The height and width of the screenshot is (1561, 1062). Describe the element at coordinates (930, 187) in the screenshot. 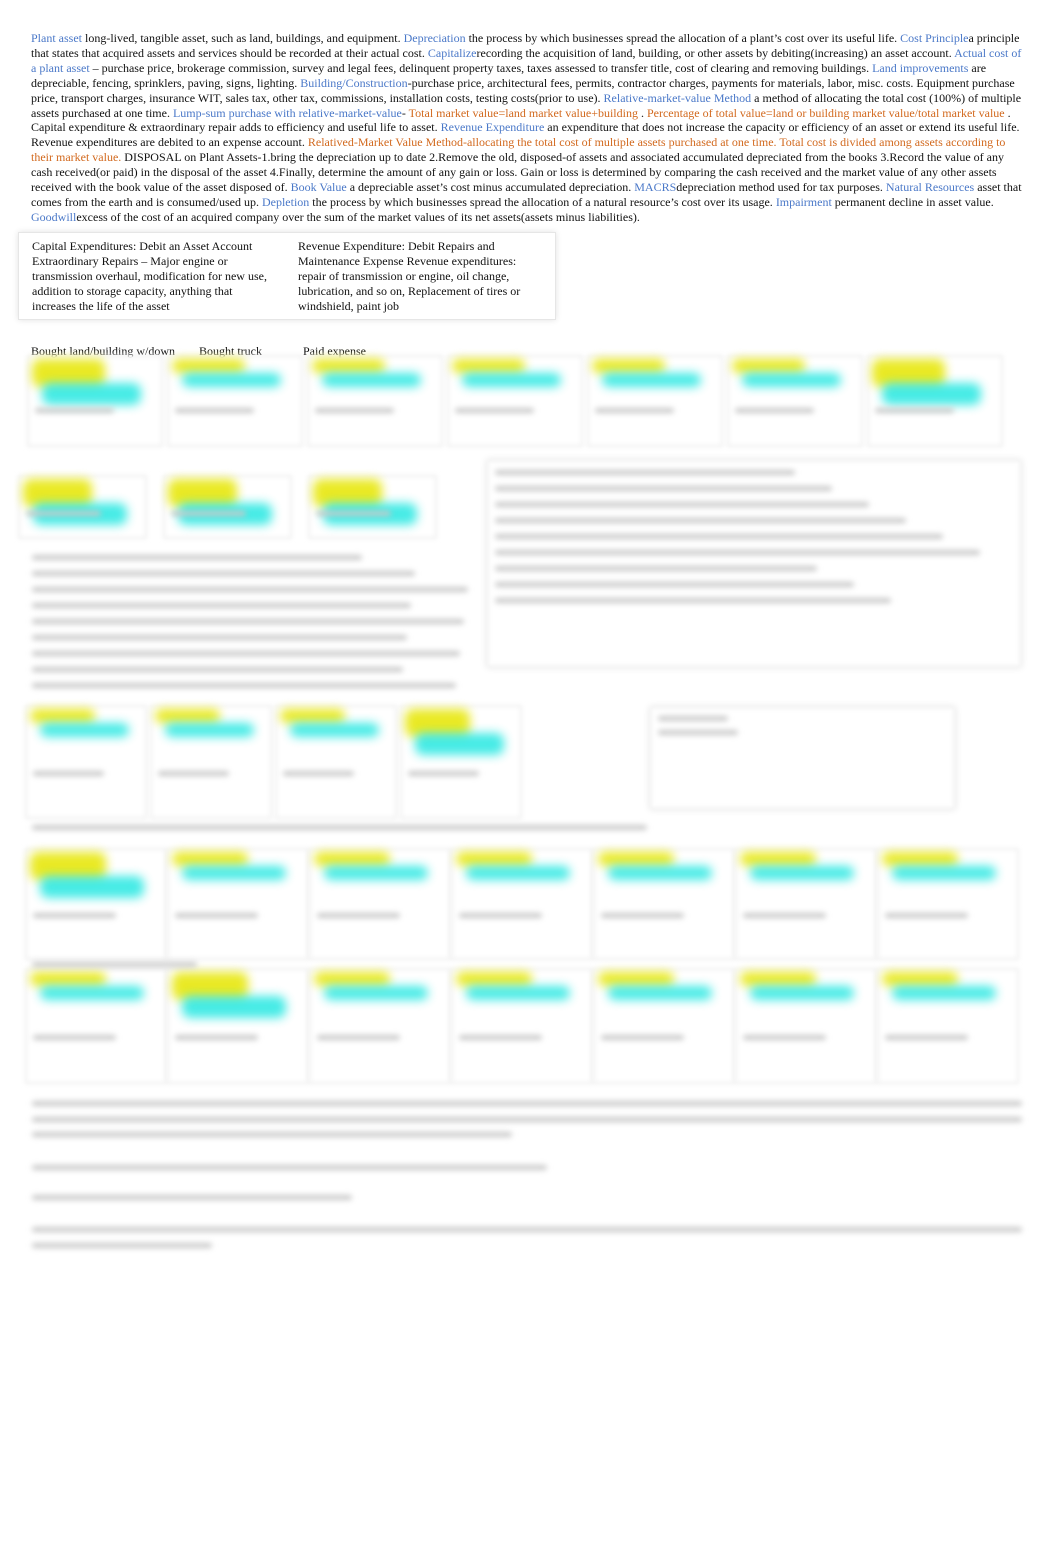

I see `term-label: Natural Resources` at that location.